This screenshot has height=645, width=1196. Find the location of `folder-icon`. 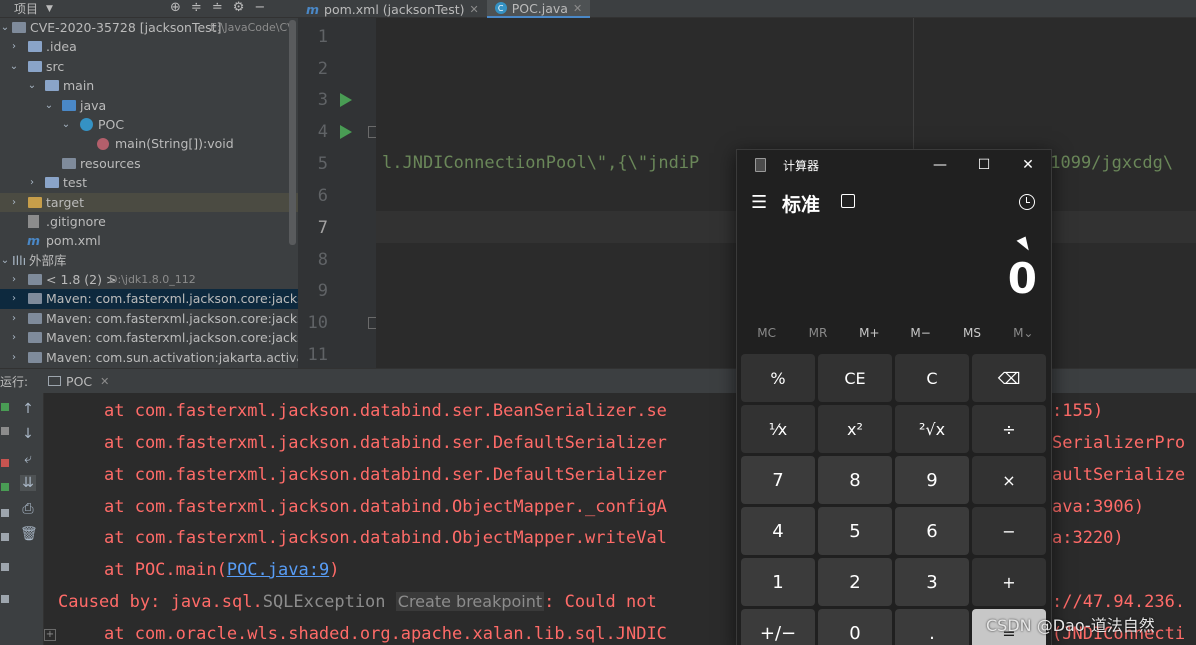

folder-icon is located at coordinates (52, 183).